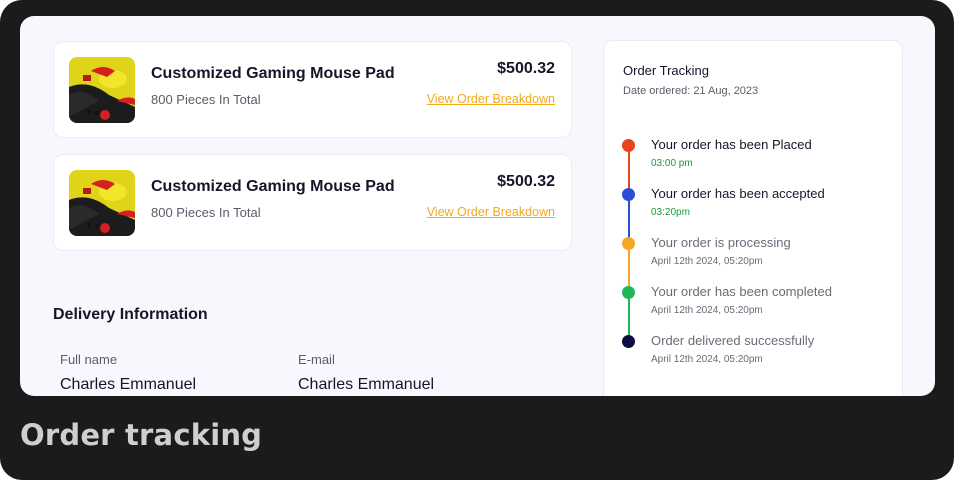 The width and height of the screenshot is (954, 480). I want to click on order-tracking-title: Order Tracking, so click(666, 70).